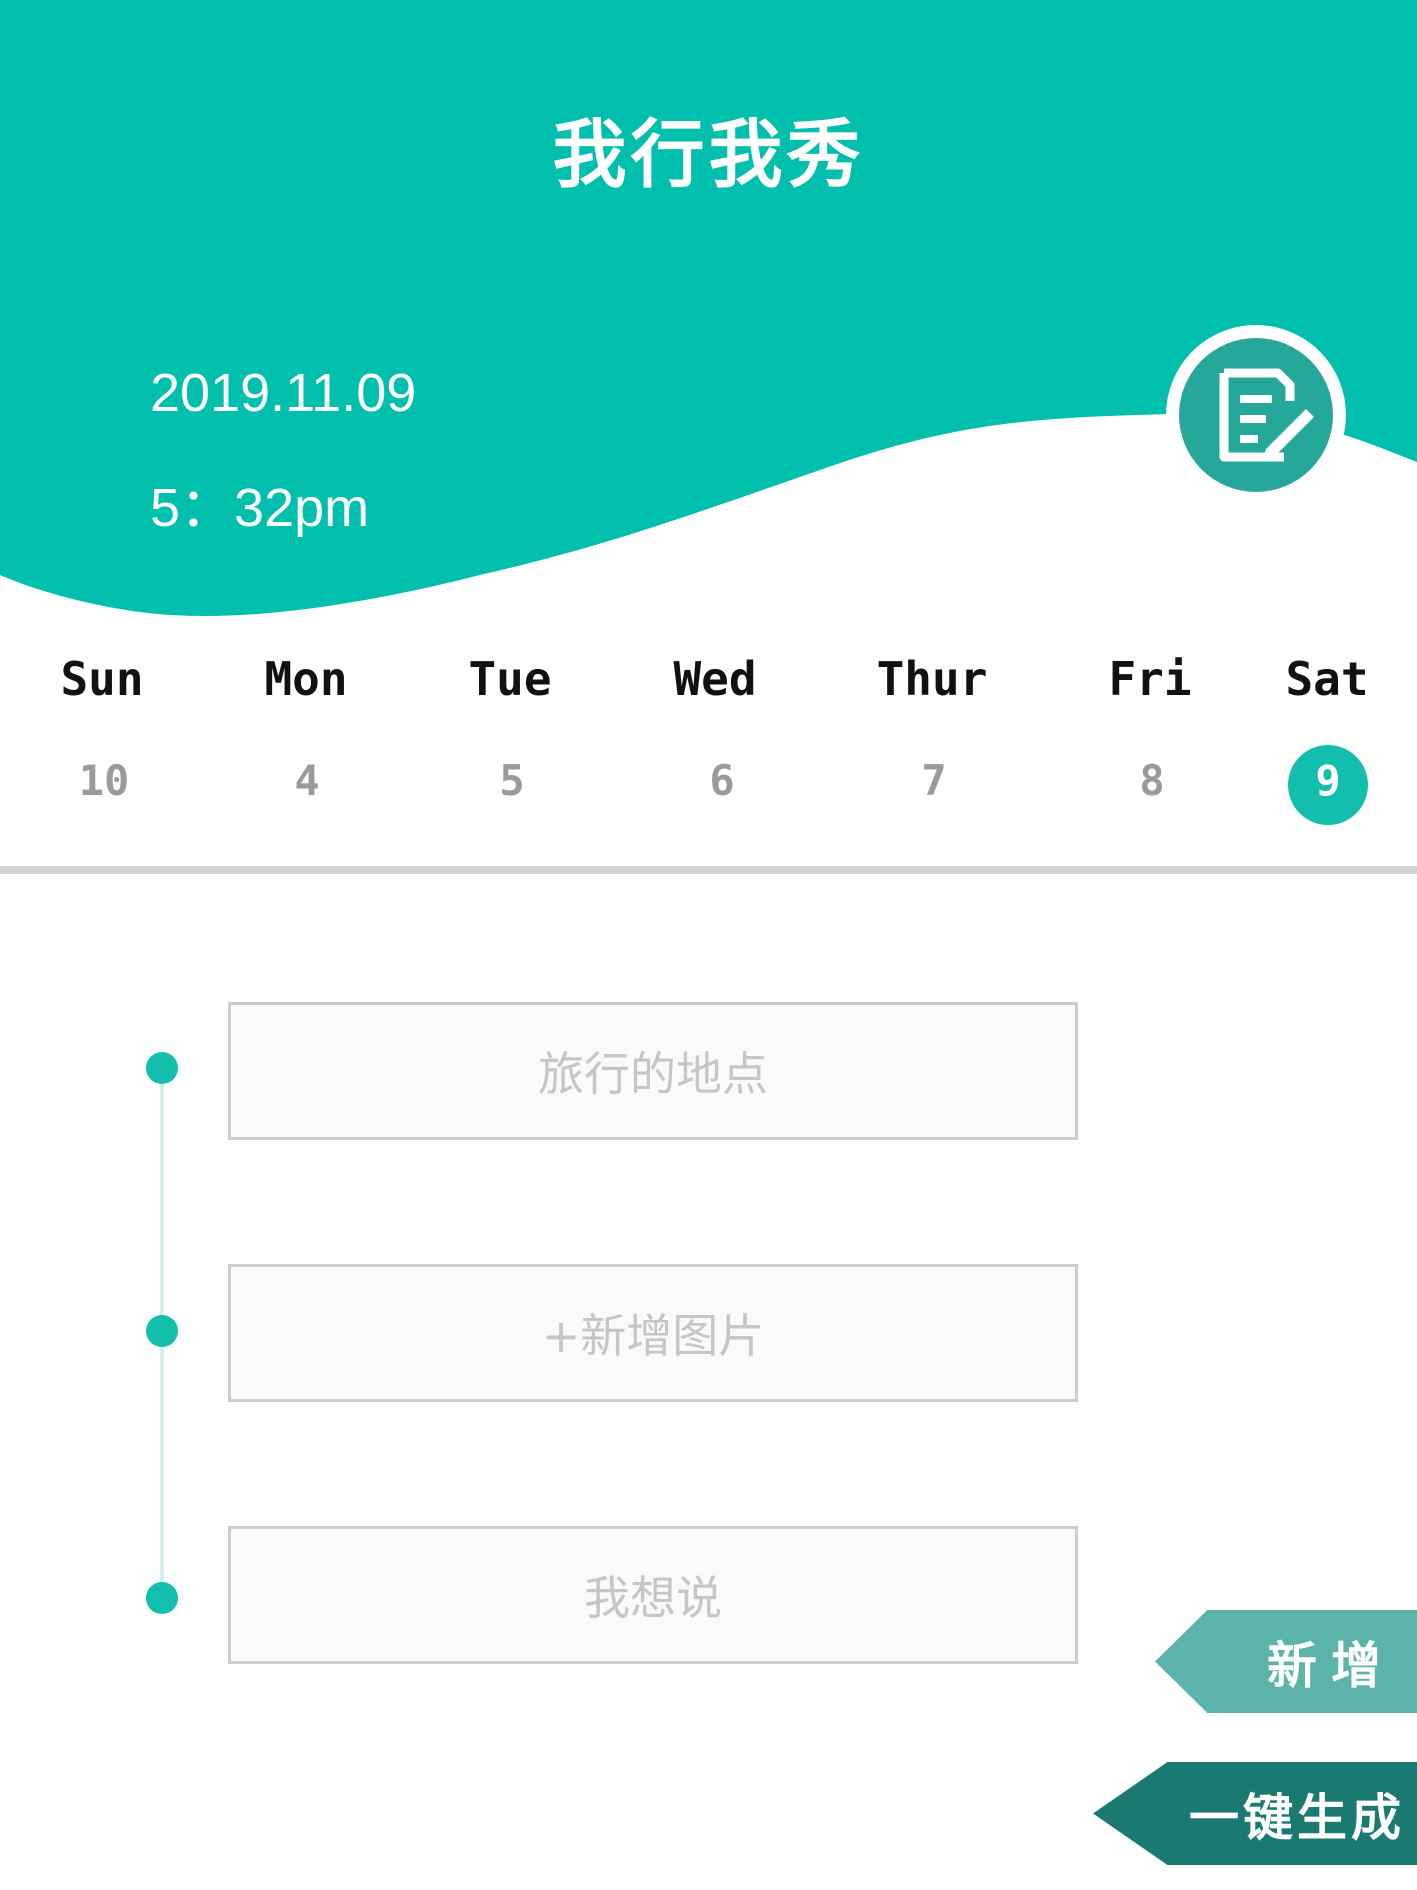  What do you see at coordinates (708, 870) in the screenshot?
I see `calendar-divider` at bounding box center [708, 870].